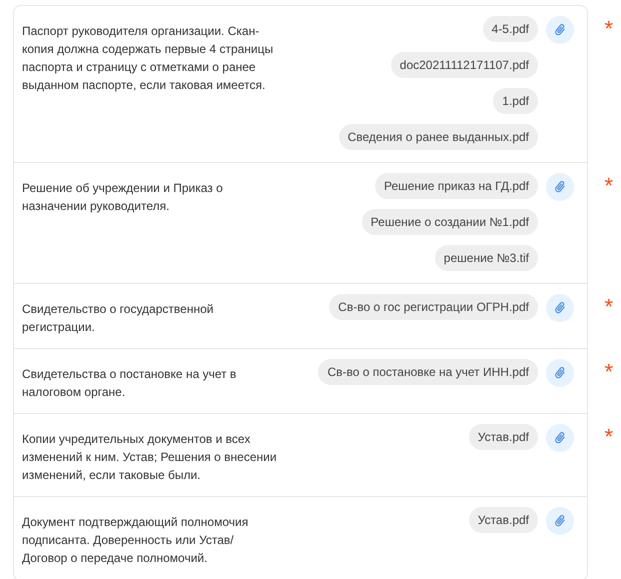 The image size is (621, 579). I want to click on document-description: Документ подтверждающий полномочия подписанта. Доверенность или Устав/ Договор о передаче полномочий., so click(136, 540).